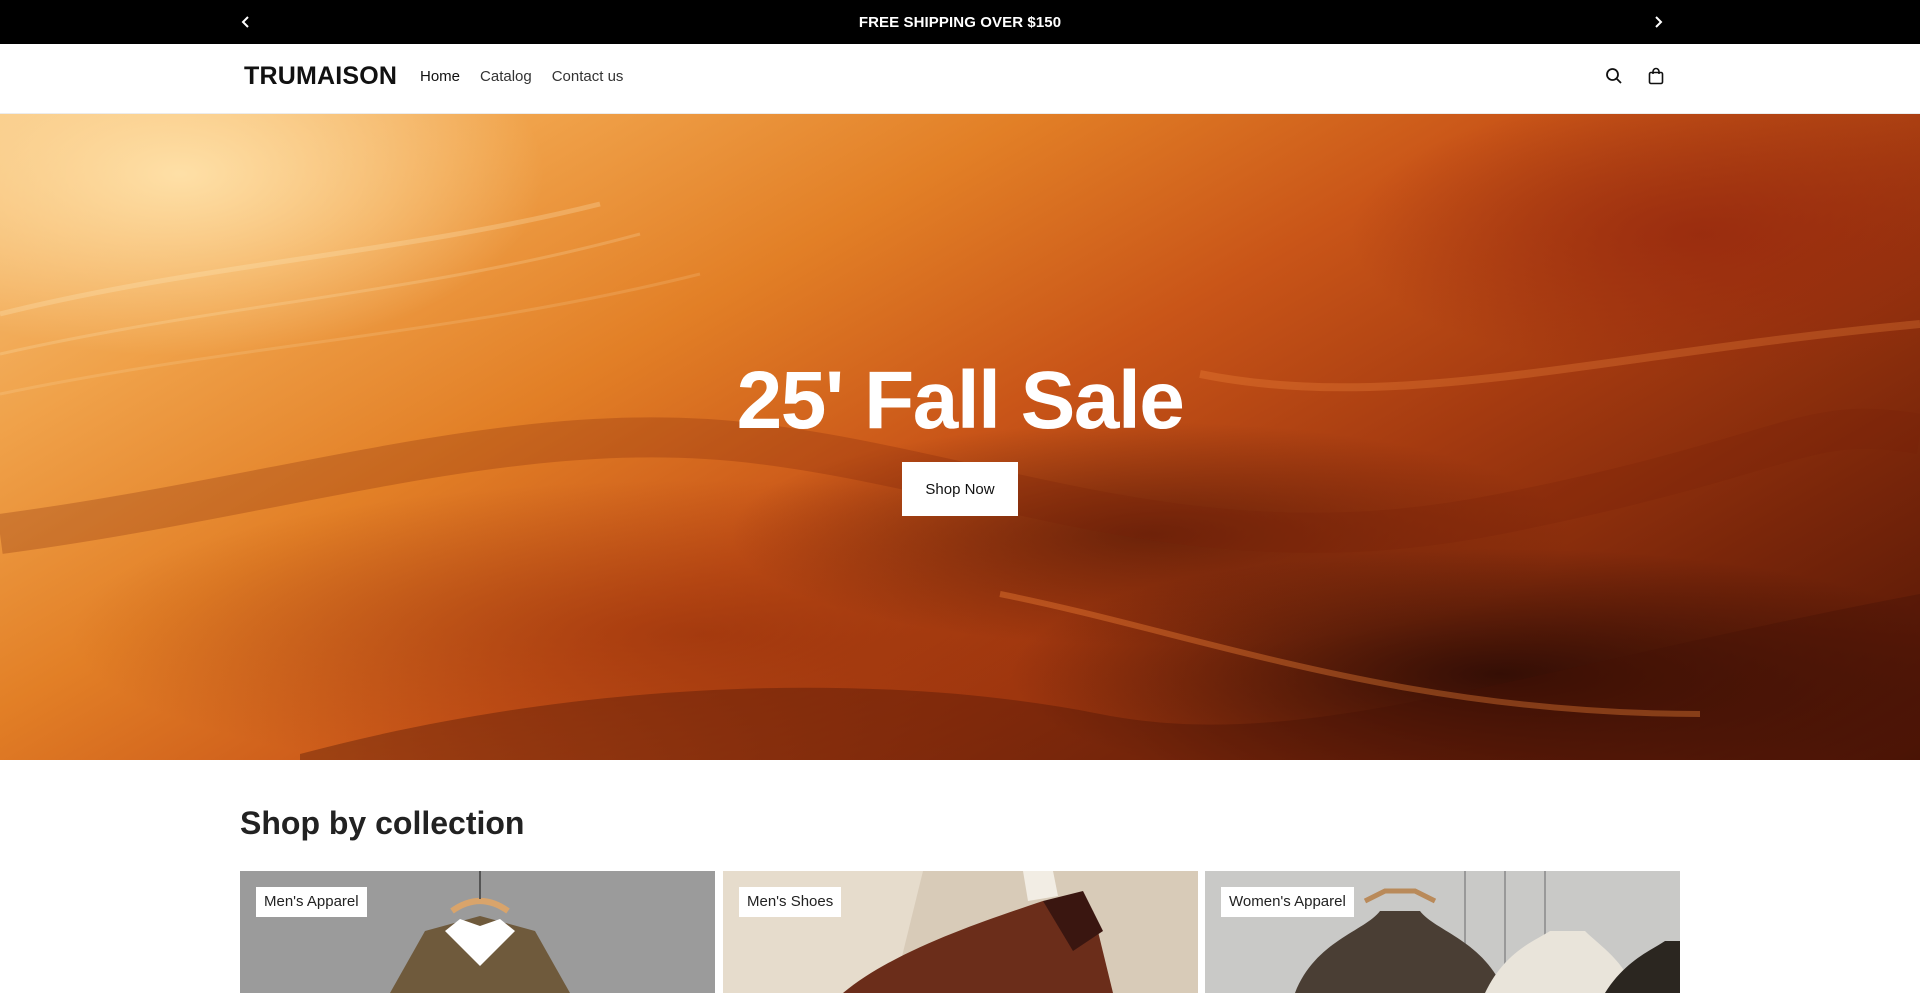  Describe the element at coordinates (1287, 902) in the screenshot. I see `collection-label: Women's Apparel` at that location.